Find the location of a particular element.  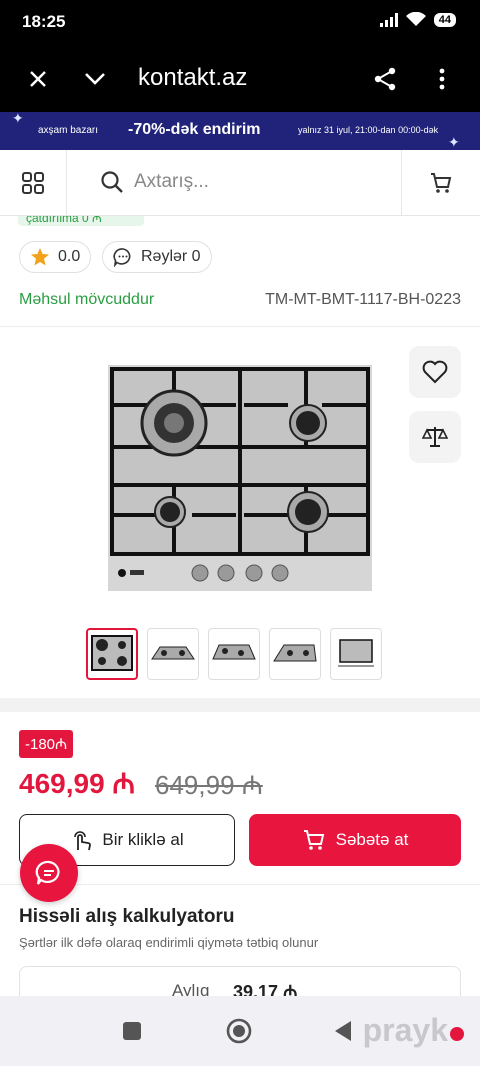

watermark: prayk is located at coordinates (413, 1030).